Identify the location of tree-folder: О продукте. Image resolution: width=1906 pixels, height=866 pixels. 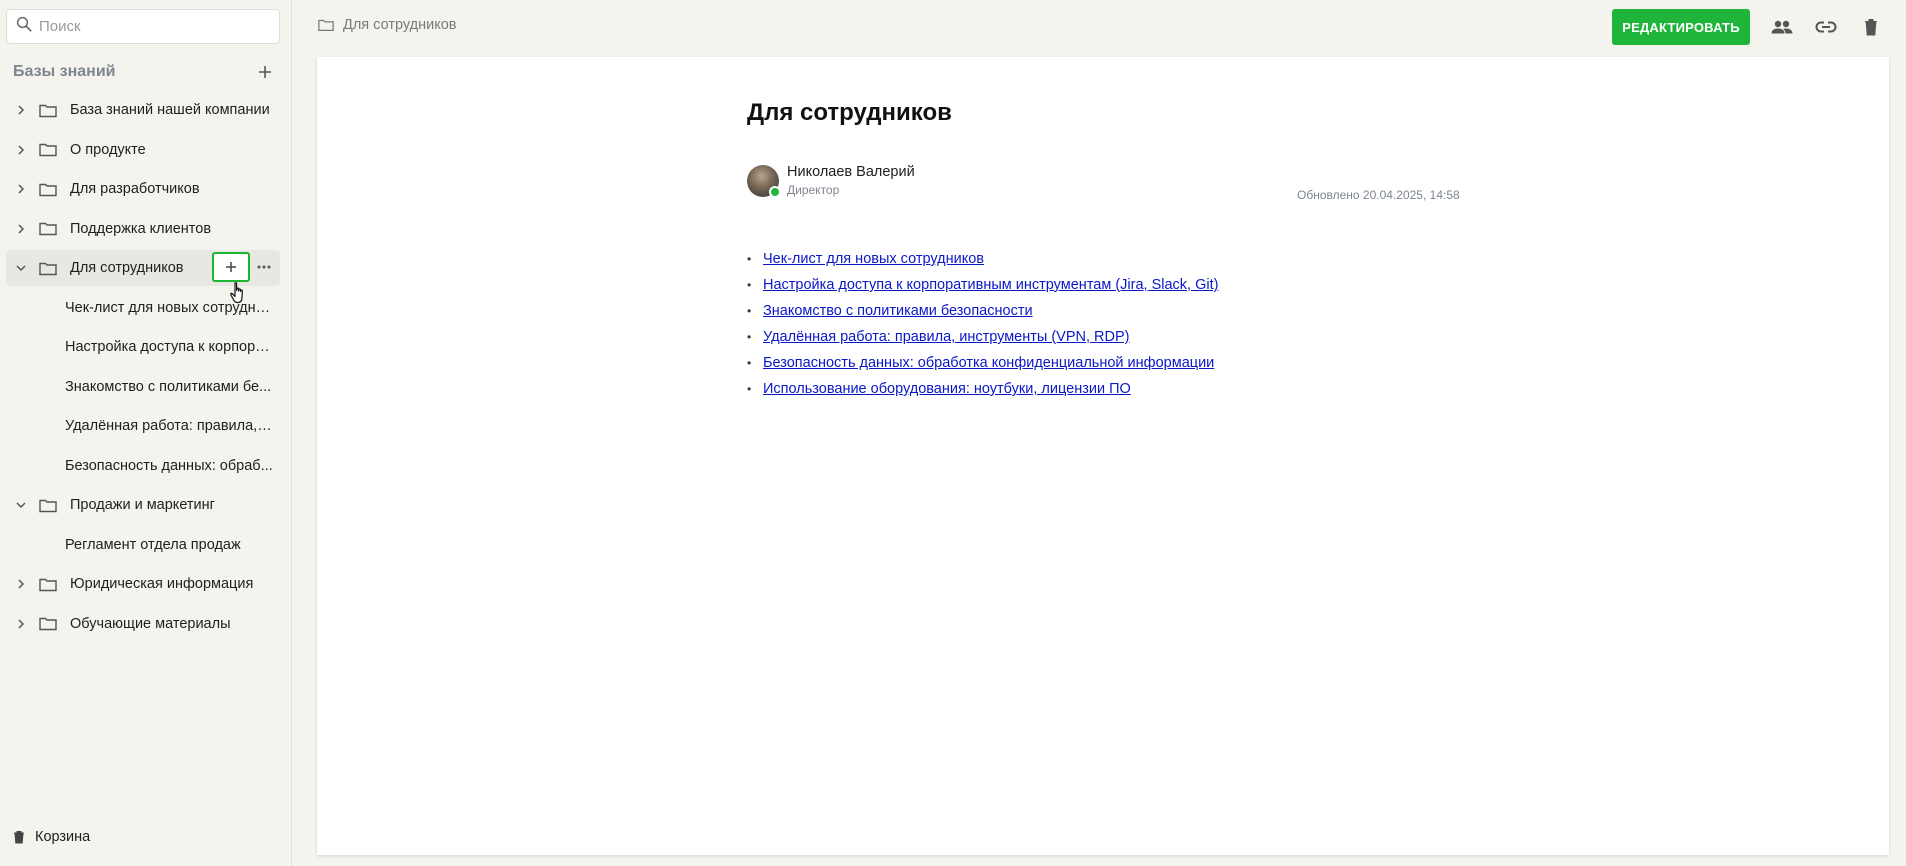
(143, 150).